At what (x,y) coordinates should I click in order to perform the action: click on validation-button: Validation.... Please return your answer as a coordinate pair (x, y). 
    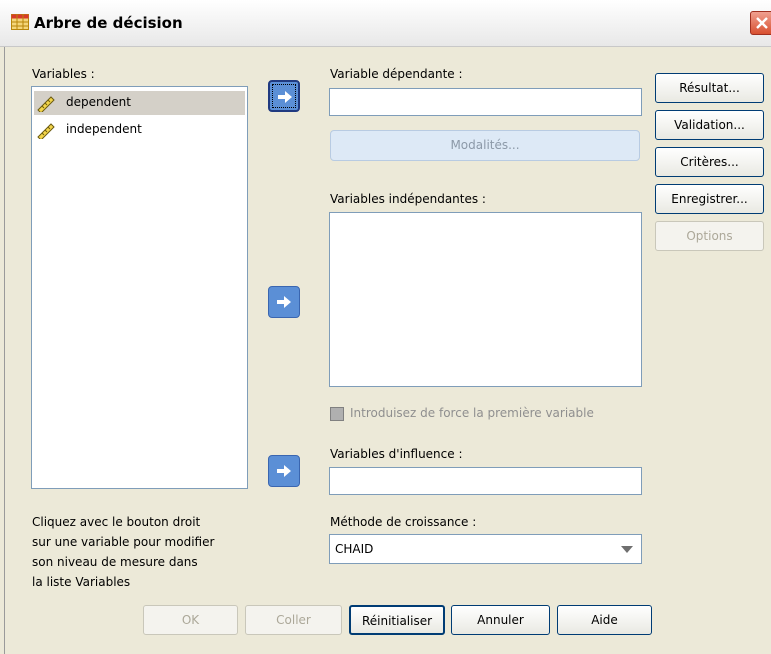
    Looking at the image, I should click on (709, 125).